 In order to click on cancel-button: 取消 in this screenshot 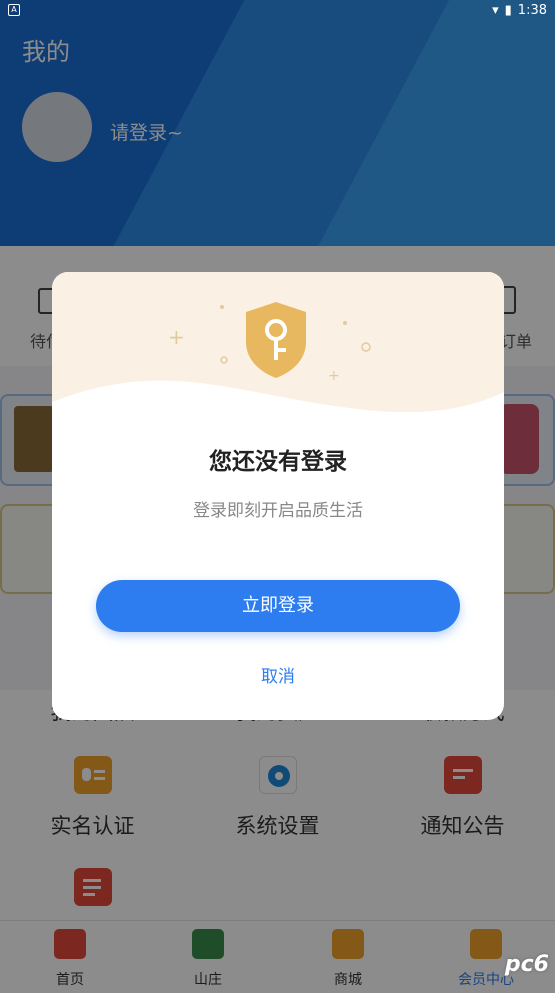, I will do `click(278, 674)`.